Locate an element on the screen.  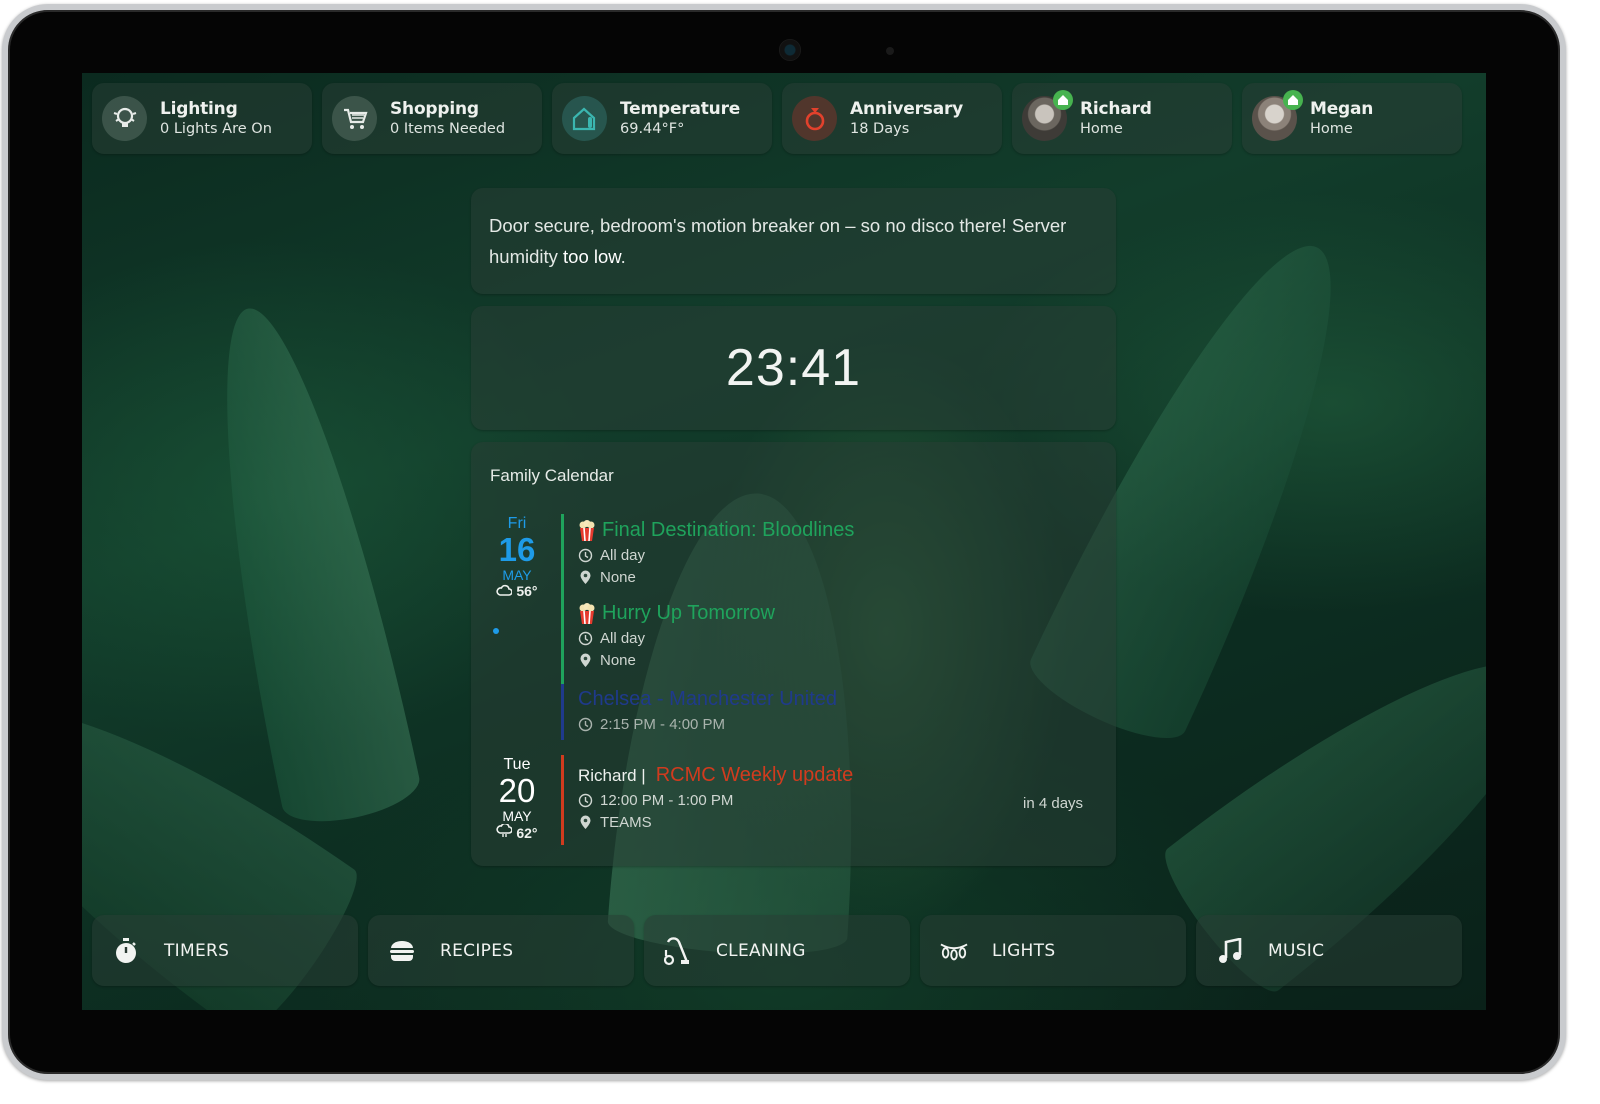
event-time: 2:15 PM - 4:00 PM is located at coordinates (663, 724).